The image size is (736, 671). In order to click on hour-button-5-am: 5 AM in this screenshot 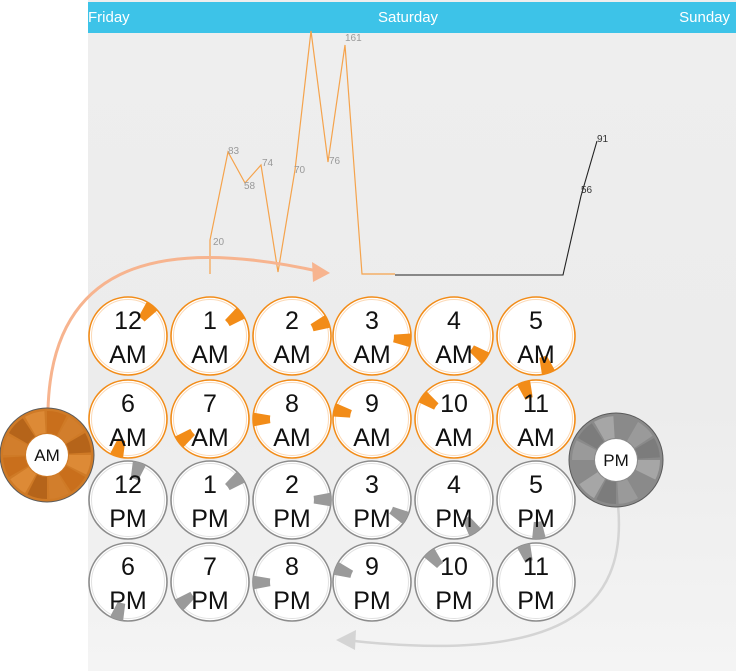, I will do `click(536, 336)`.